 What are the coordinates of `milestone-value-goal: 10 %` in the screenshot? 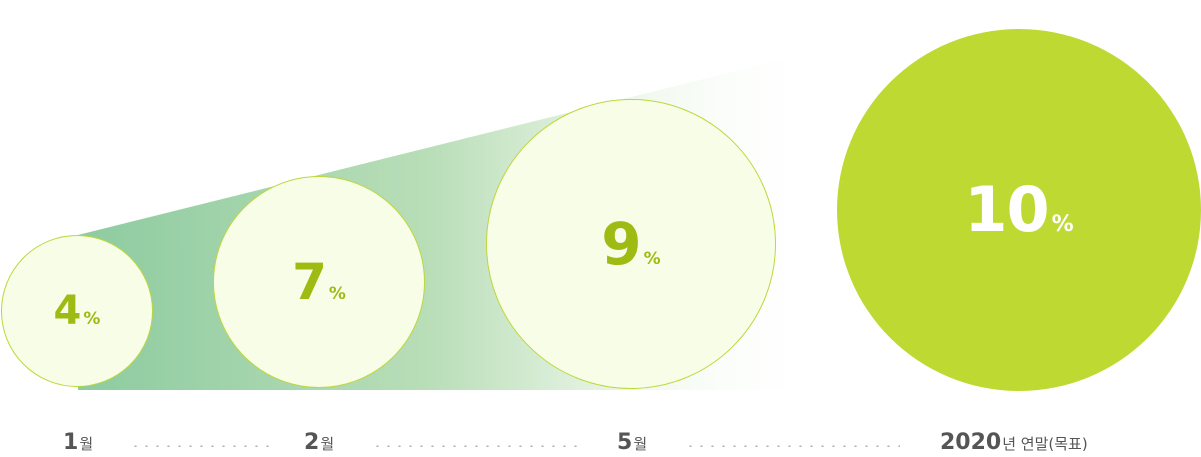 It's located at (1018, 210).